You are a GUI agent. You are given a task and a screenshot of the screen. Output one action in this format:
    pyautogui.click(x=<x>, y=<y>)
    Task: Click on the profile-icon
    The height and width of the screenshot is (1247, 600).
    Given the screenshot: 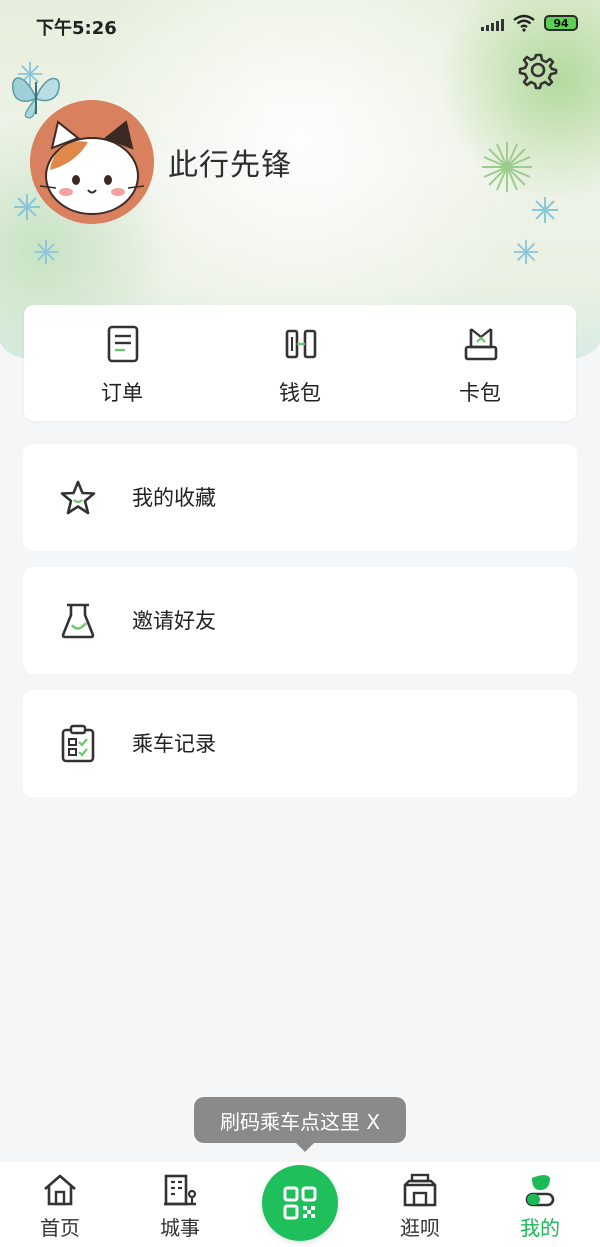 What is the action you would take?
    pyautogui.click(x=540, y=1191)
    